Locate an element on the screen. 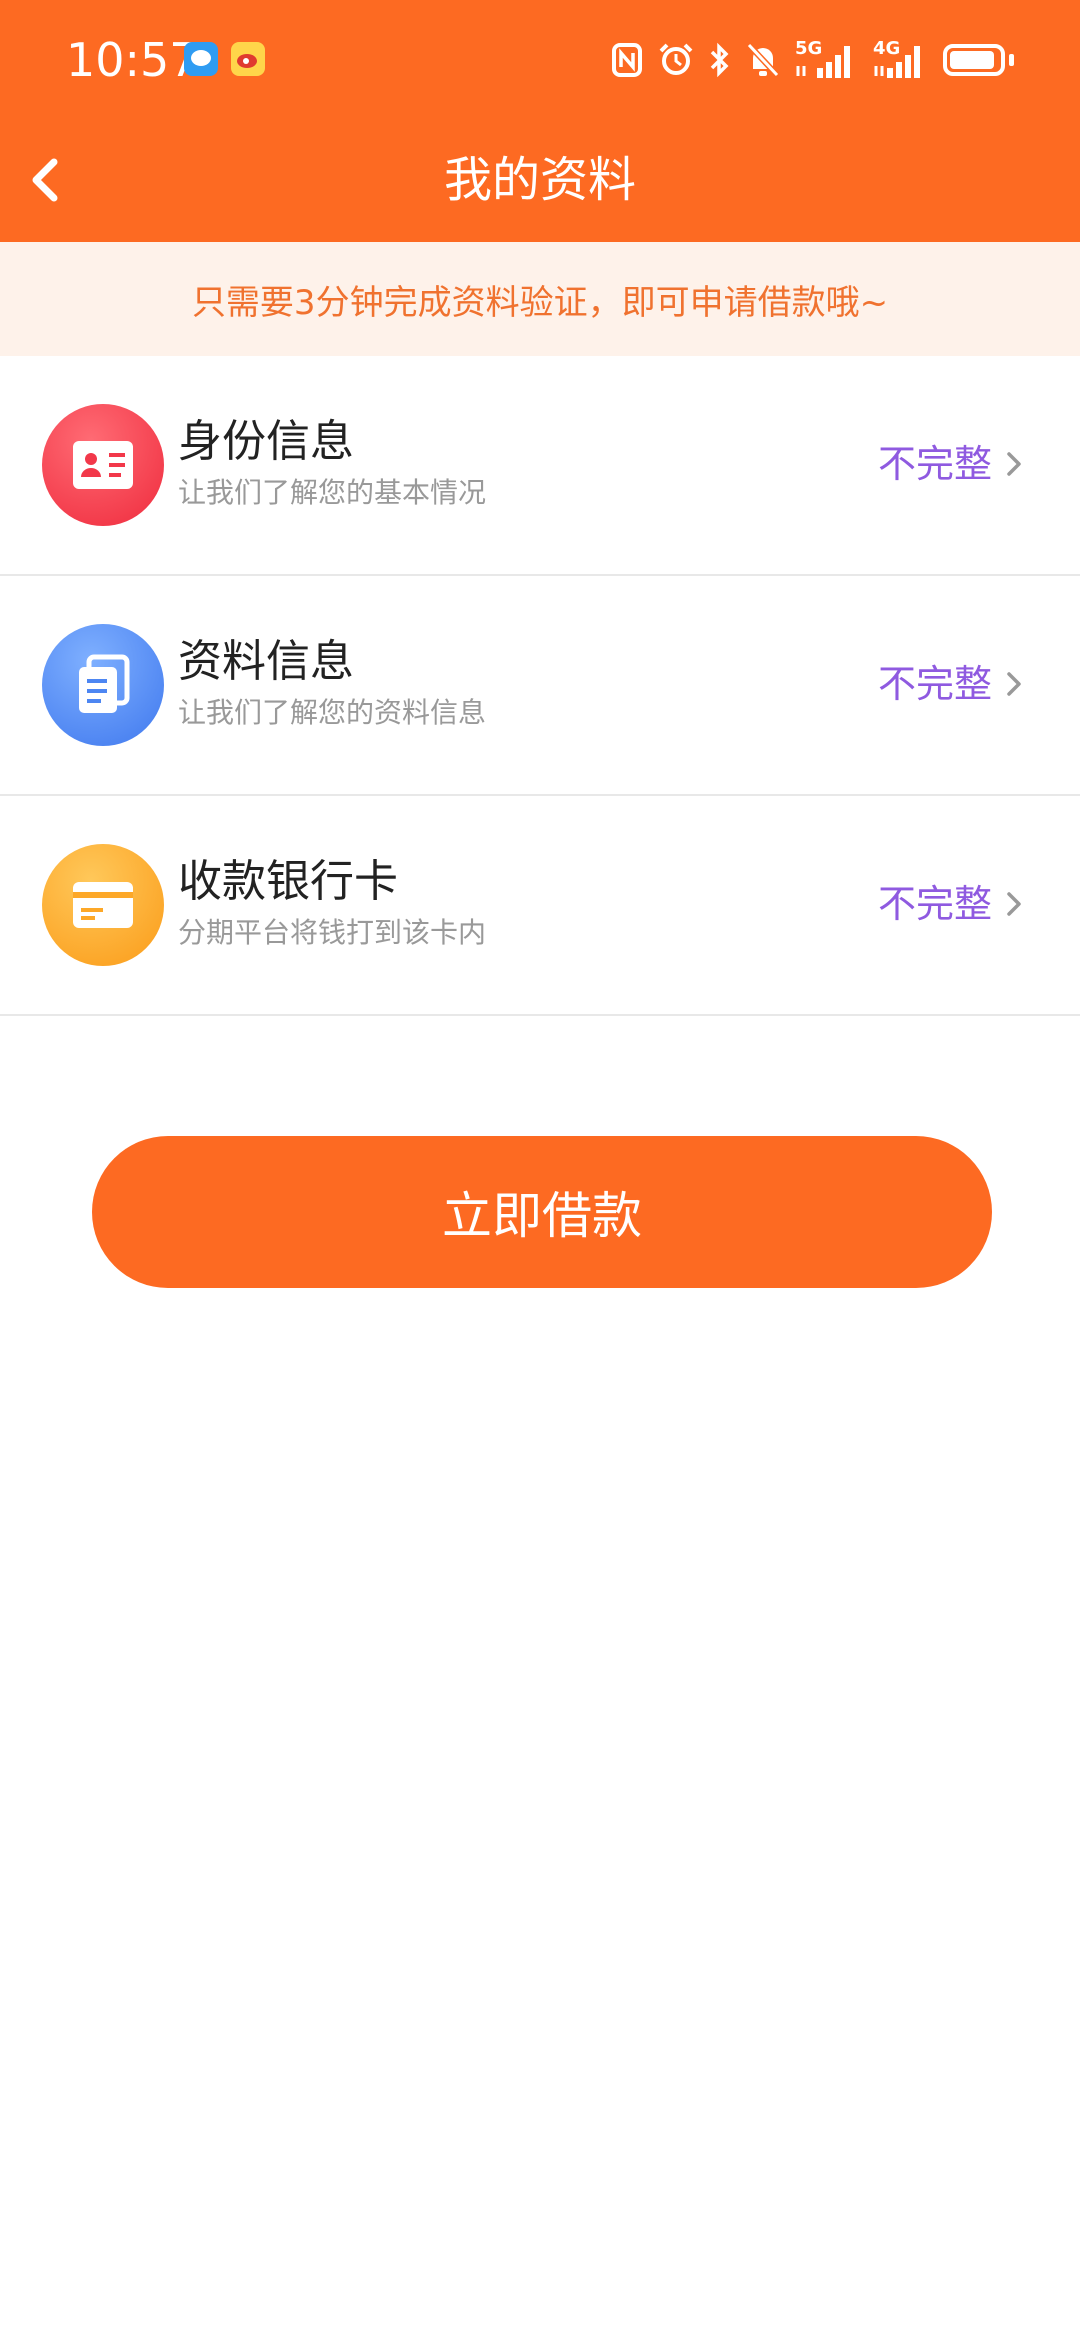 This screenshot has width=1080, height=2340. page-title: 我的资料 is located at coordinates (539, 180).